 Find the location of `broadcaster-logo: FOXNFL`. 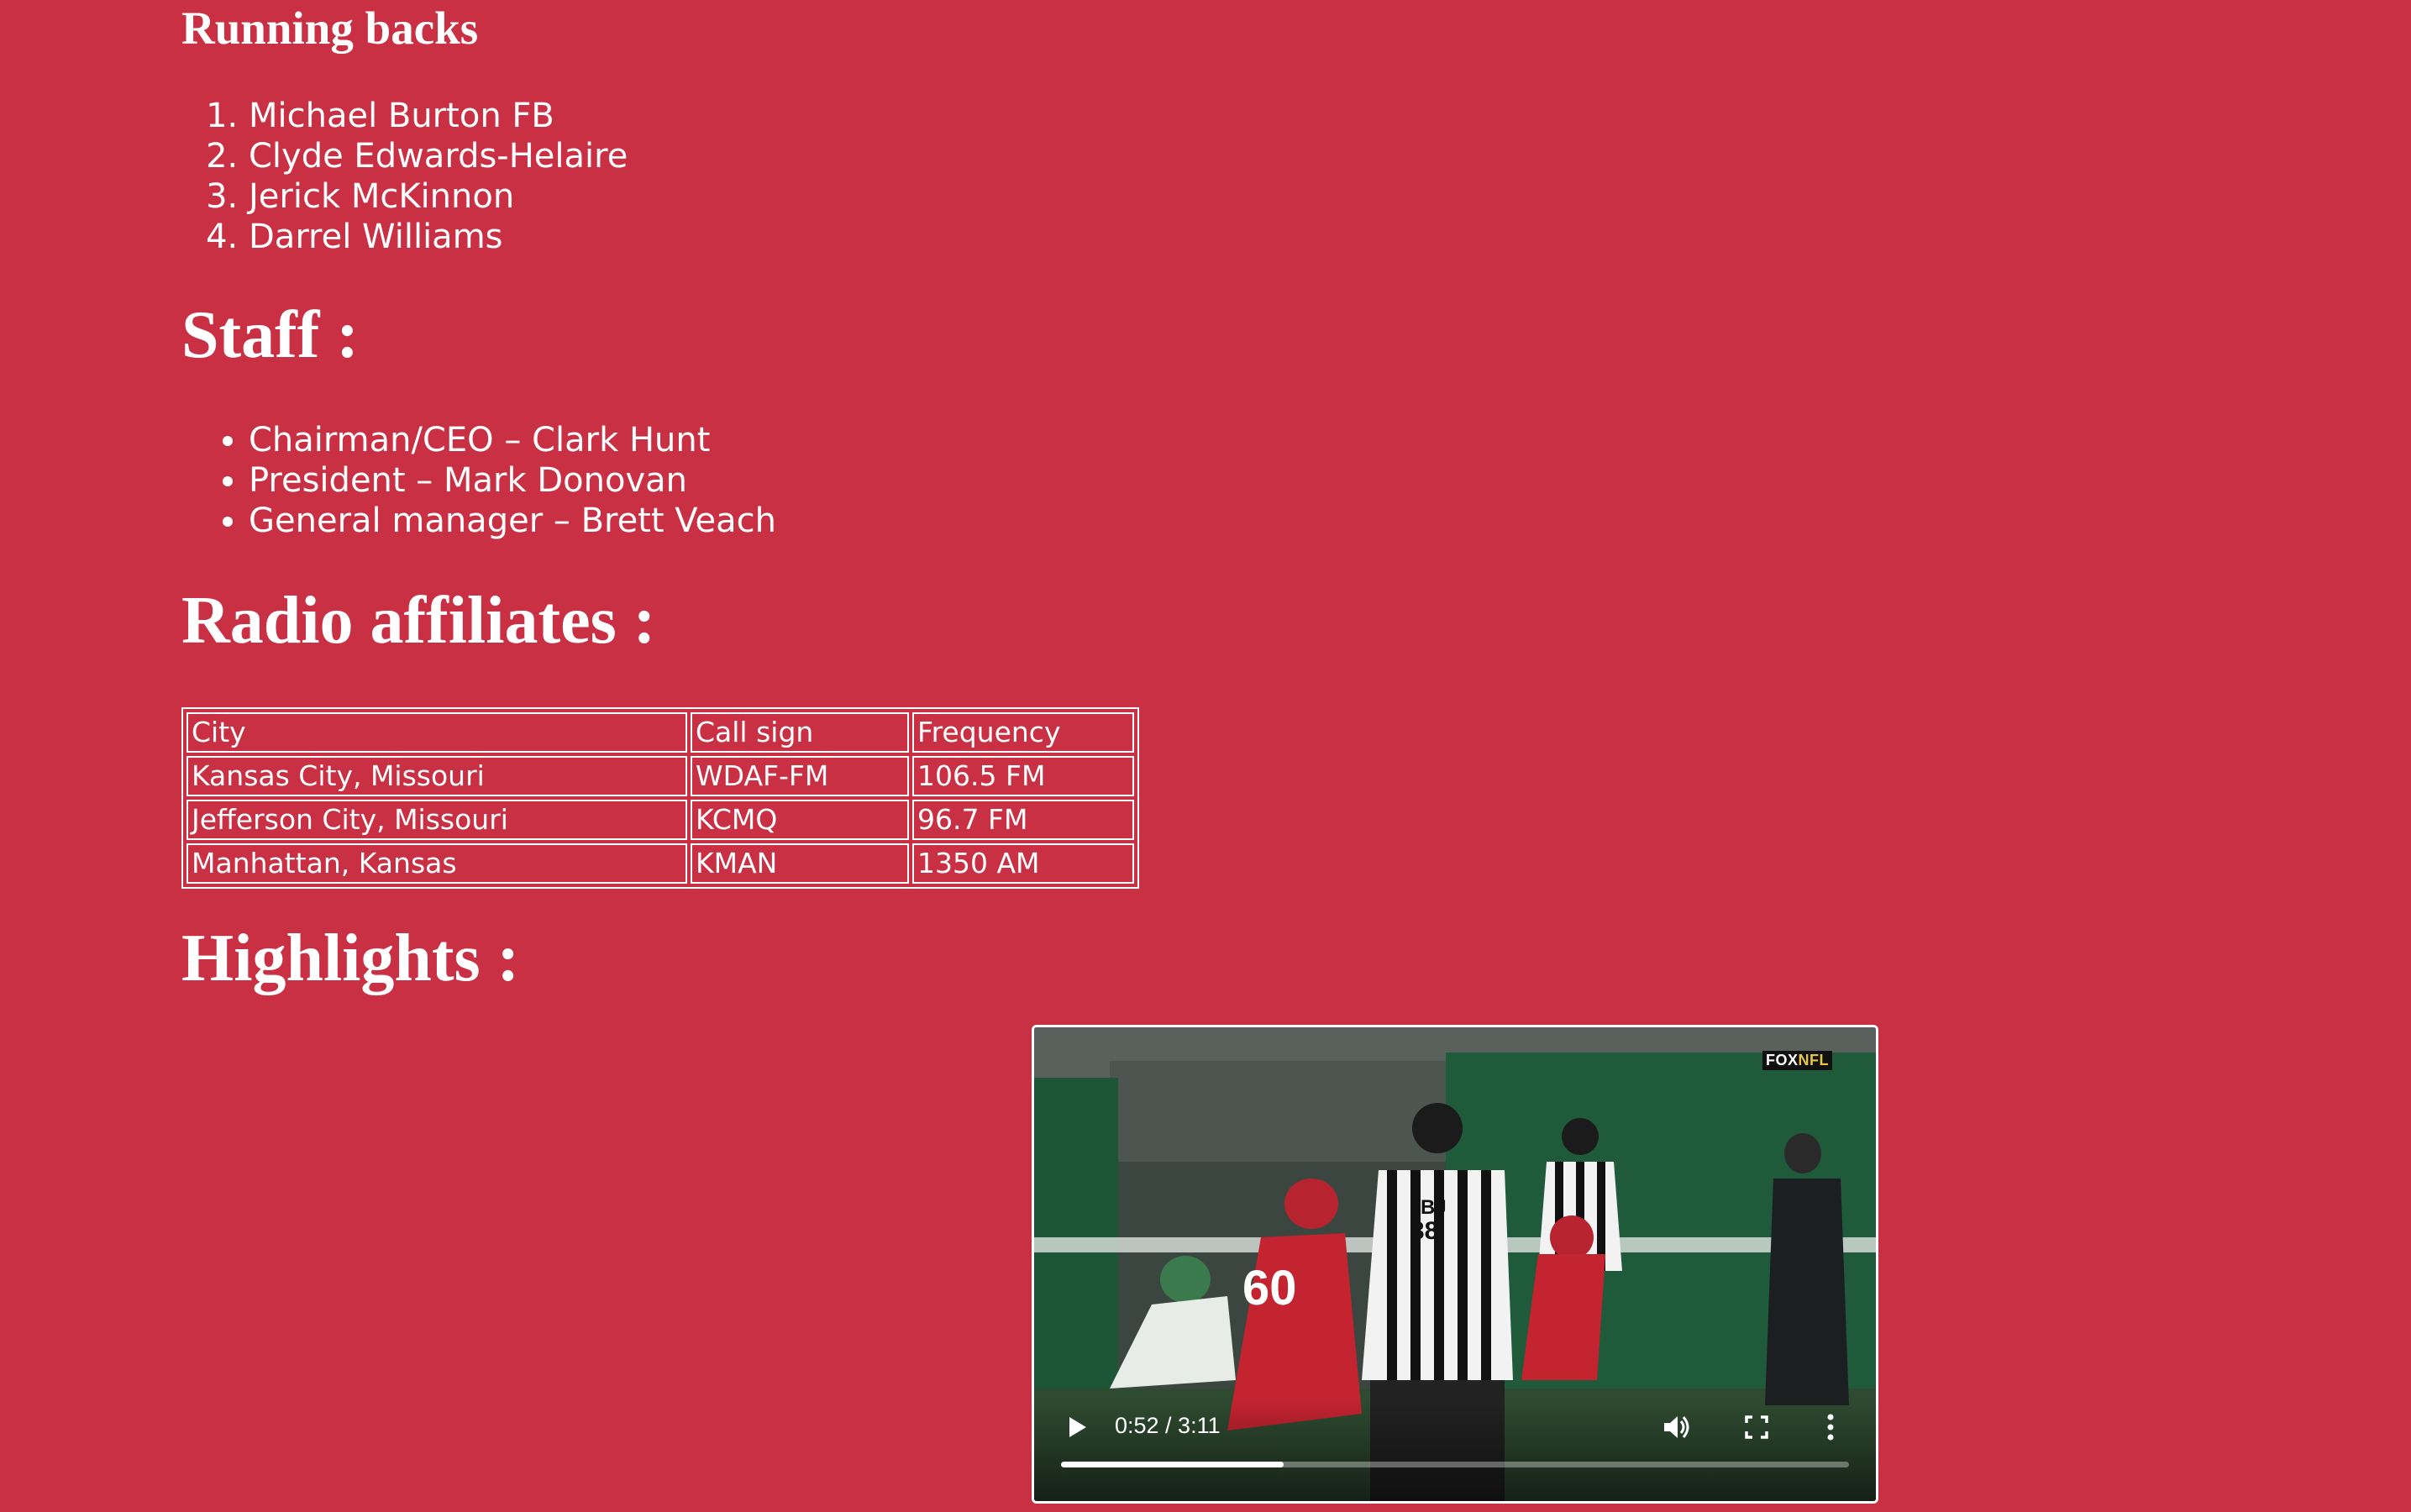

broadcaster-logo: FOXNFL is located at coordinates (1797, 1060).